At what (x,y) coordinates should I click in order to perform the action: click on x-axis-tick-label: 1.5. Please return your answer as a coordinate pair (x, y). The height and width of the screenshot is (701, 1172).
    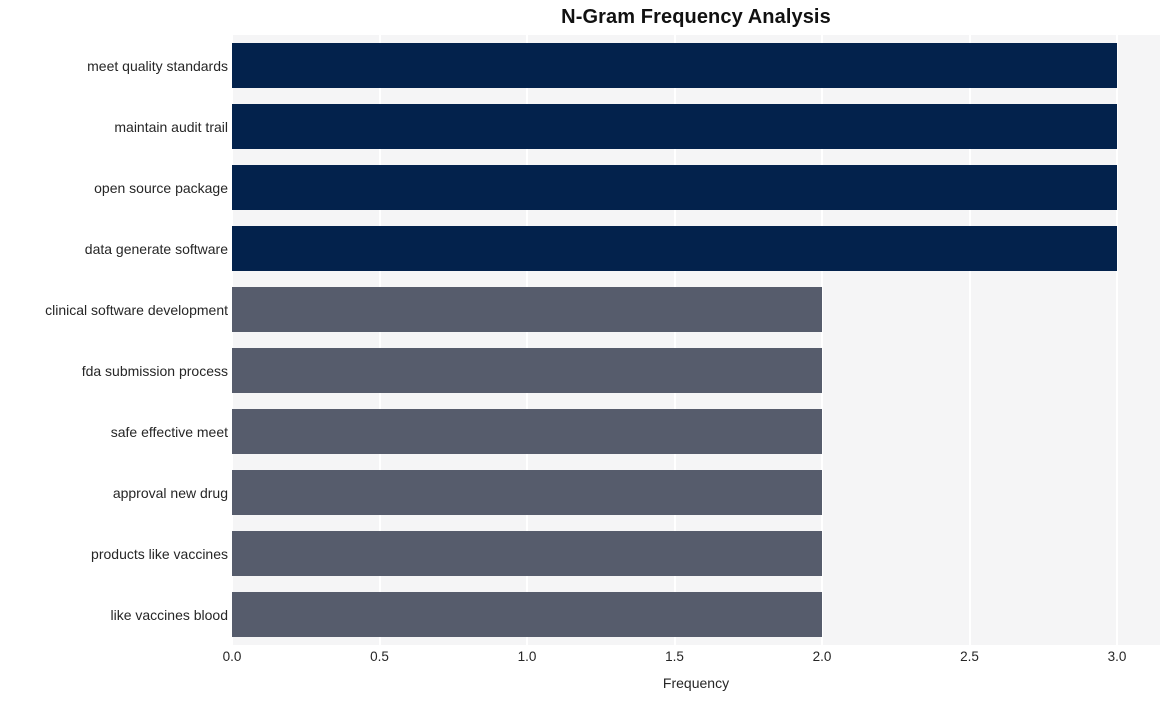
    Looking at the image, I should click on (674, 656).